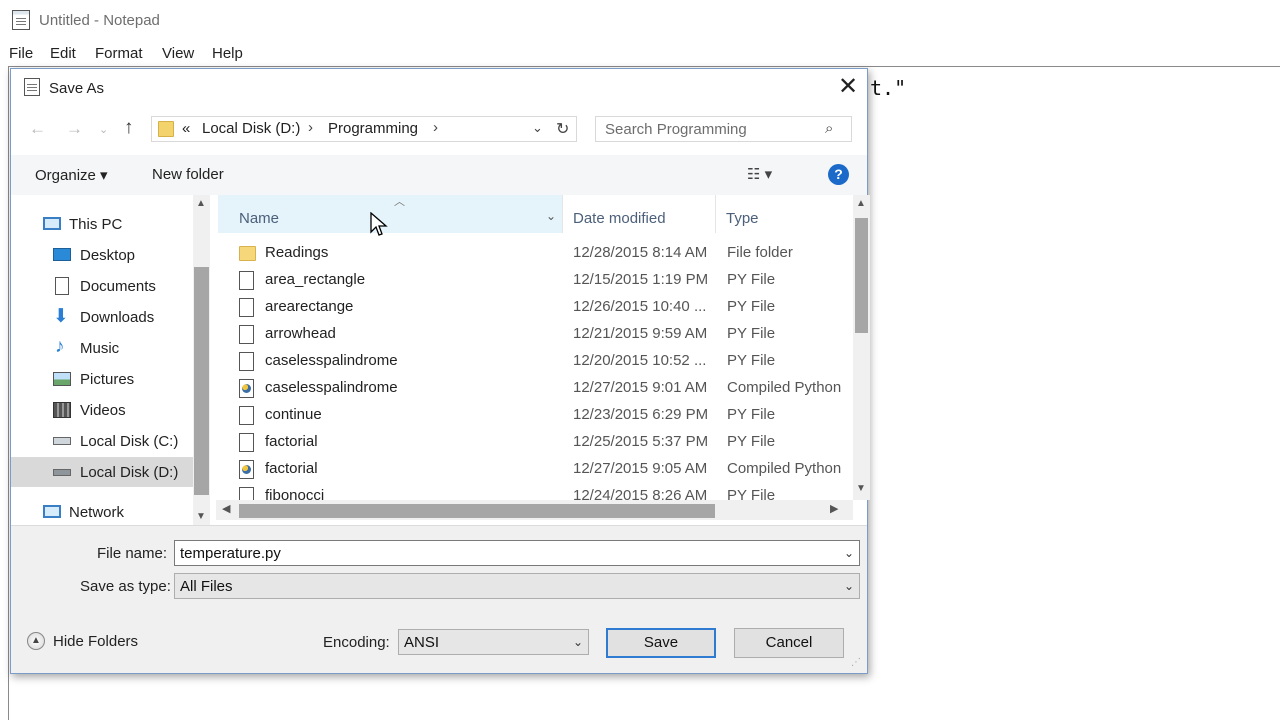 The image size is (1280, 720). Describe the element at coordinates (517, 586) in the screenshot. I see `save-as-type-select: All Files ⌄` at that location.